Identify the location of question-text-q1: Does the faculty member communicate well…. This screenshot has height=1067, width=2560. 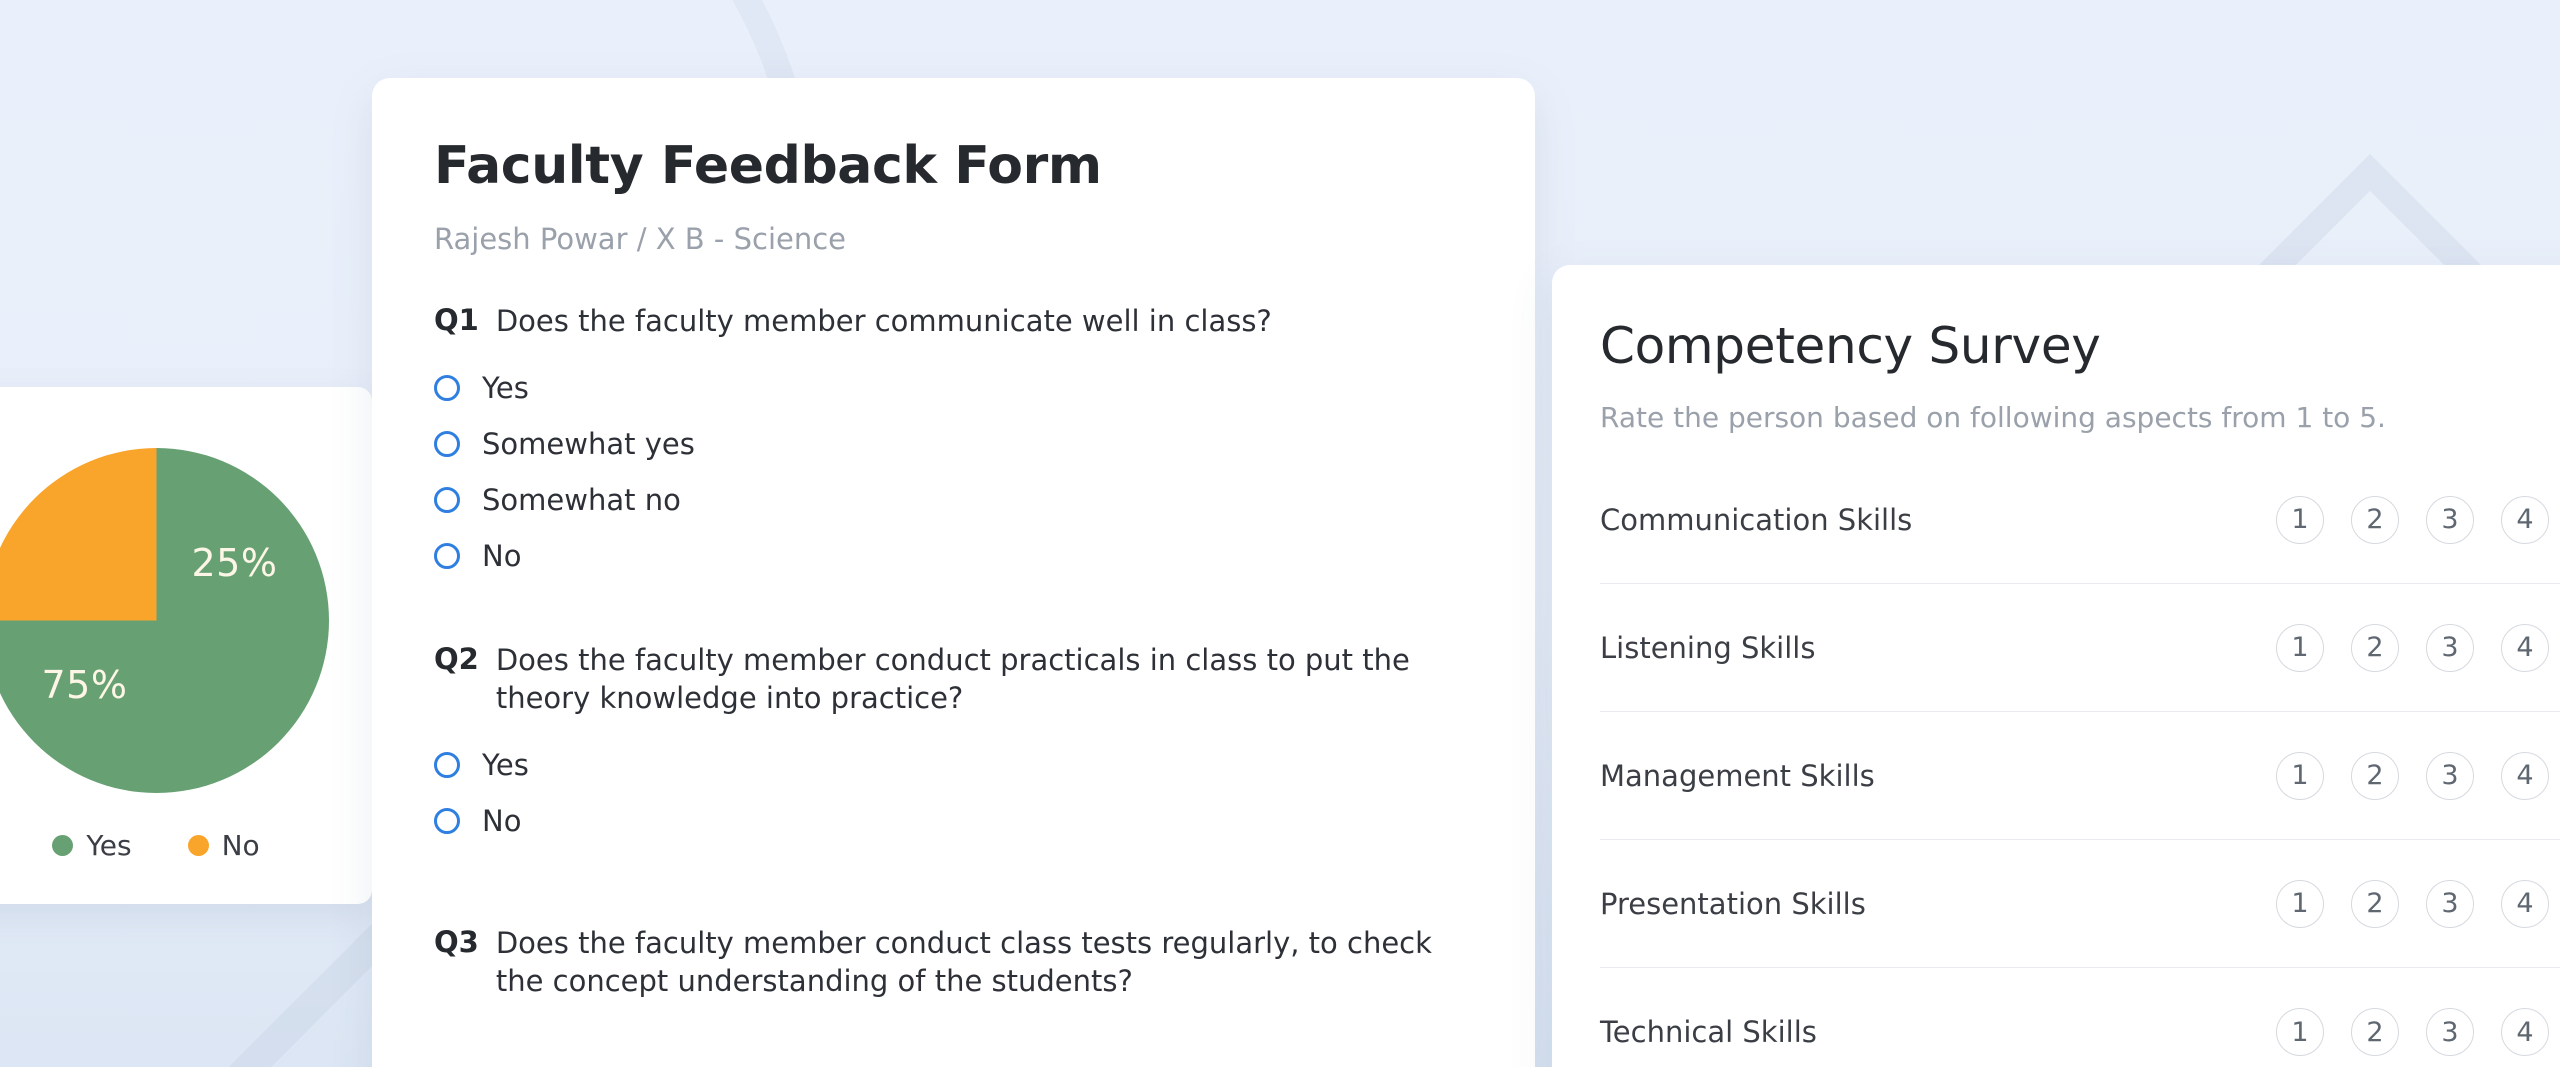
(883, 321).